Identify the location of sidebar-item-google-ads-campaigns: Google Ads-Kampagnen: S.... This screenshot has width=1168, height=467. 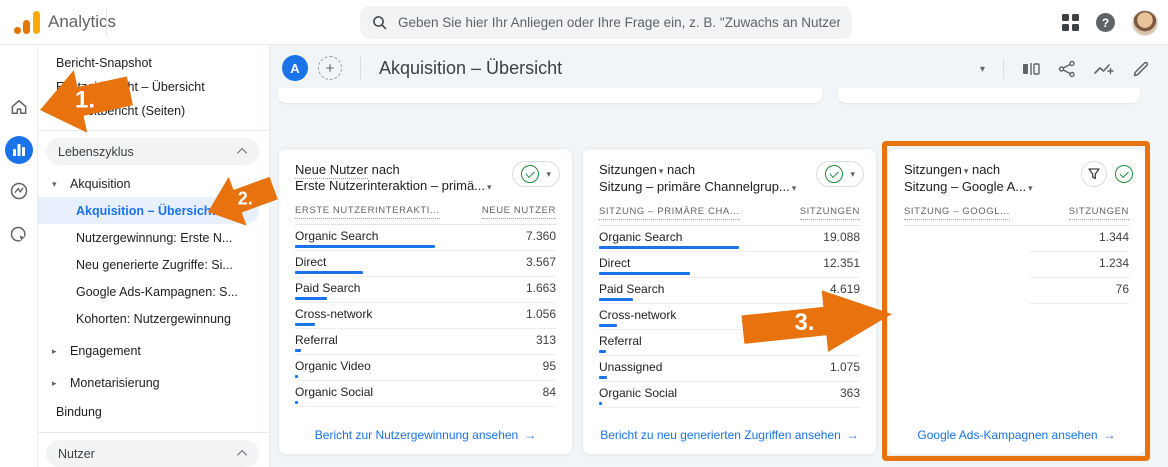
(153, 291).